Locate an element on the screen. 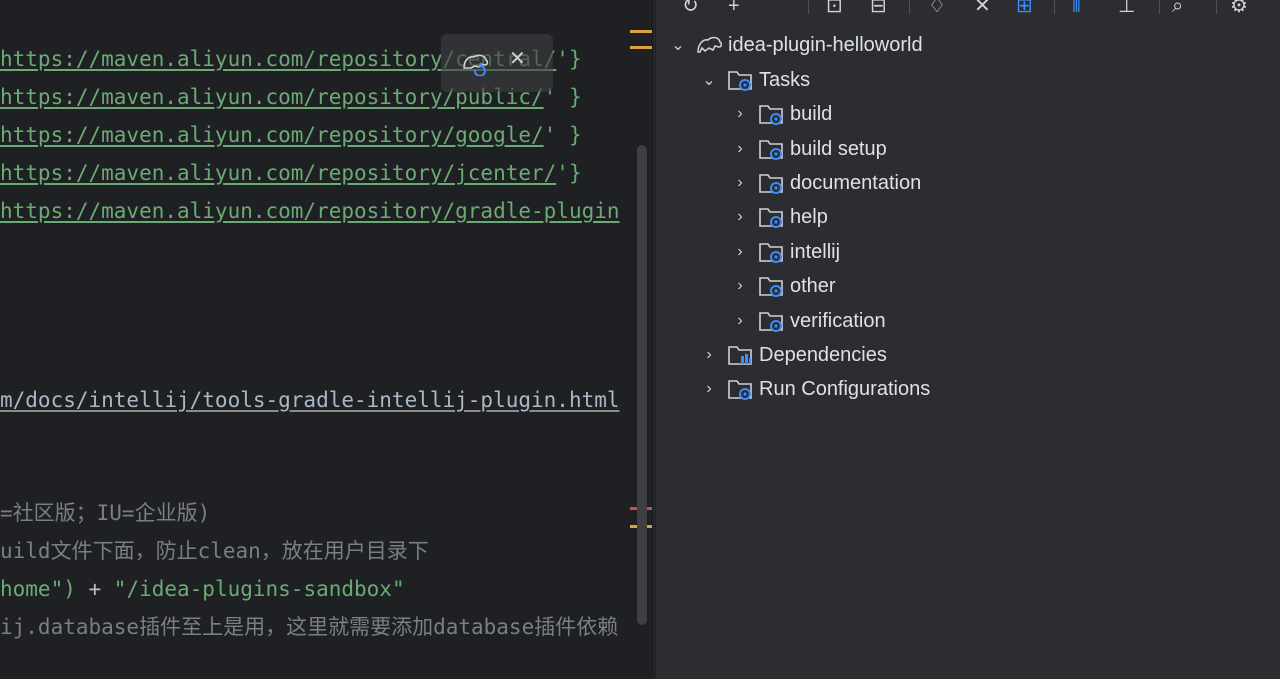 This screenshot has width=1280, height=679. tree-item-label: verification is located at coordinates (838, 320).